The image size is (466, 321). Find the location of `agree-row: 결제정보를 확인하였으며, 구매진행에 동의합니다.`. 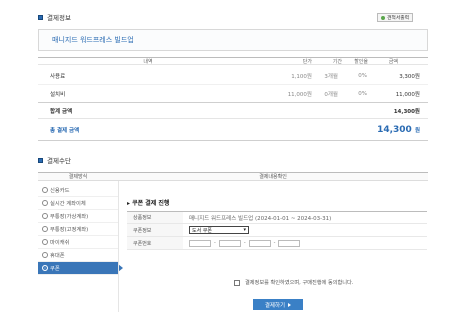

agree-row: 결제정보를 확인하였으며, 구매진행에 동의합니다. is located at coordinates (293, 282).